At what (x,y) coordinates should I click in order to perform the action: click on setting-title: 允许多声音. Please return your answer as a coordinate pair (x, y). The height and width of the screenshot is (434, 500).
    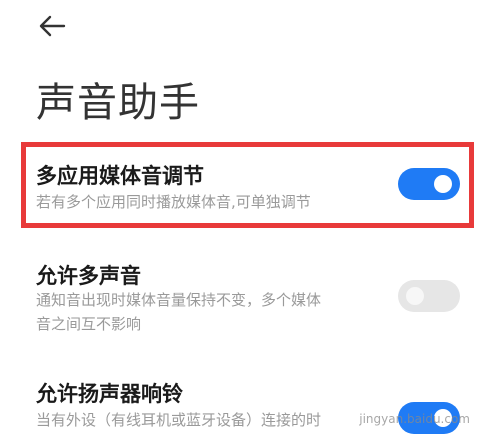
    Looking at the image, I should click on (88, 276).